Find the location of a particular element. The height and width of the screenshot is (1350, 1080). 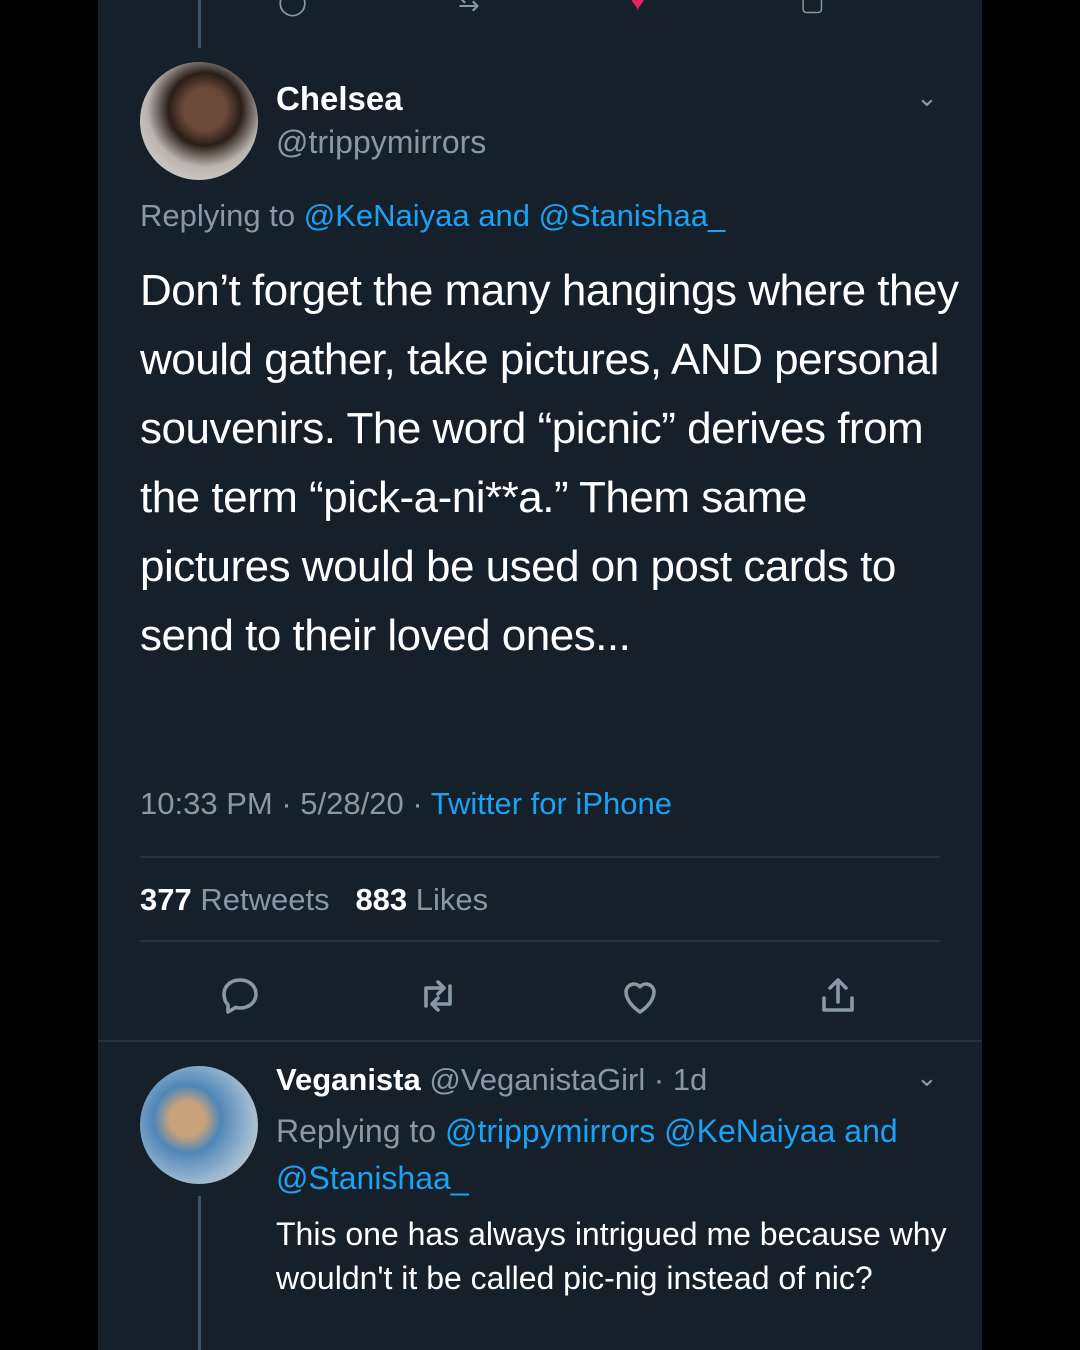

retweet-icon: ⇆ is located at coordinates (469, 8).